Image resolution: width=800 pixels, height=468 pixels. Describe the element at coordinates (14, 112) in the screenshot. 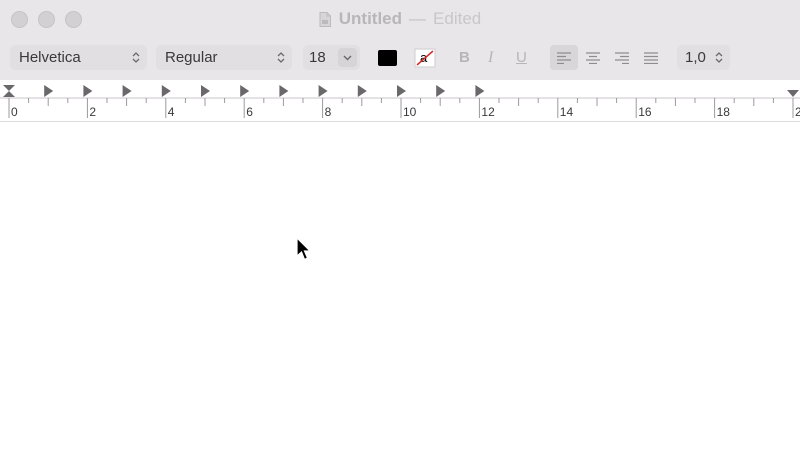

I see `ruler-label: 0` at that location.